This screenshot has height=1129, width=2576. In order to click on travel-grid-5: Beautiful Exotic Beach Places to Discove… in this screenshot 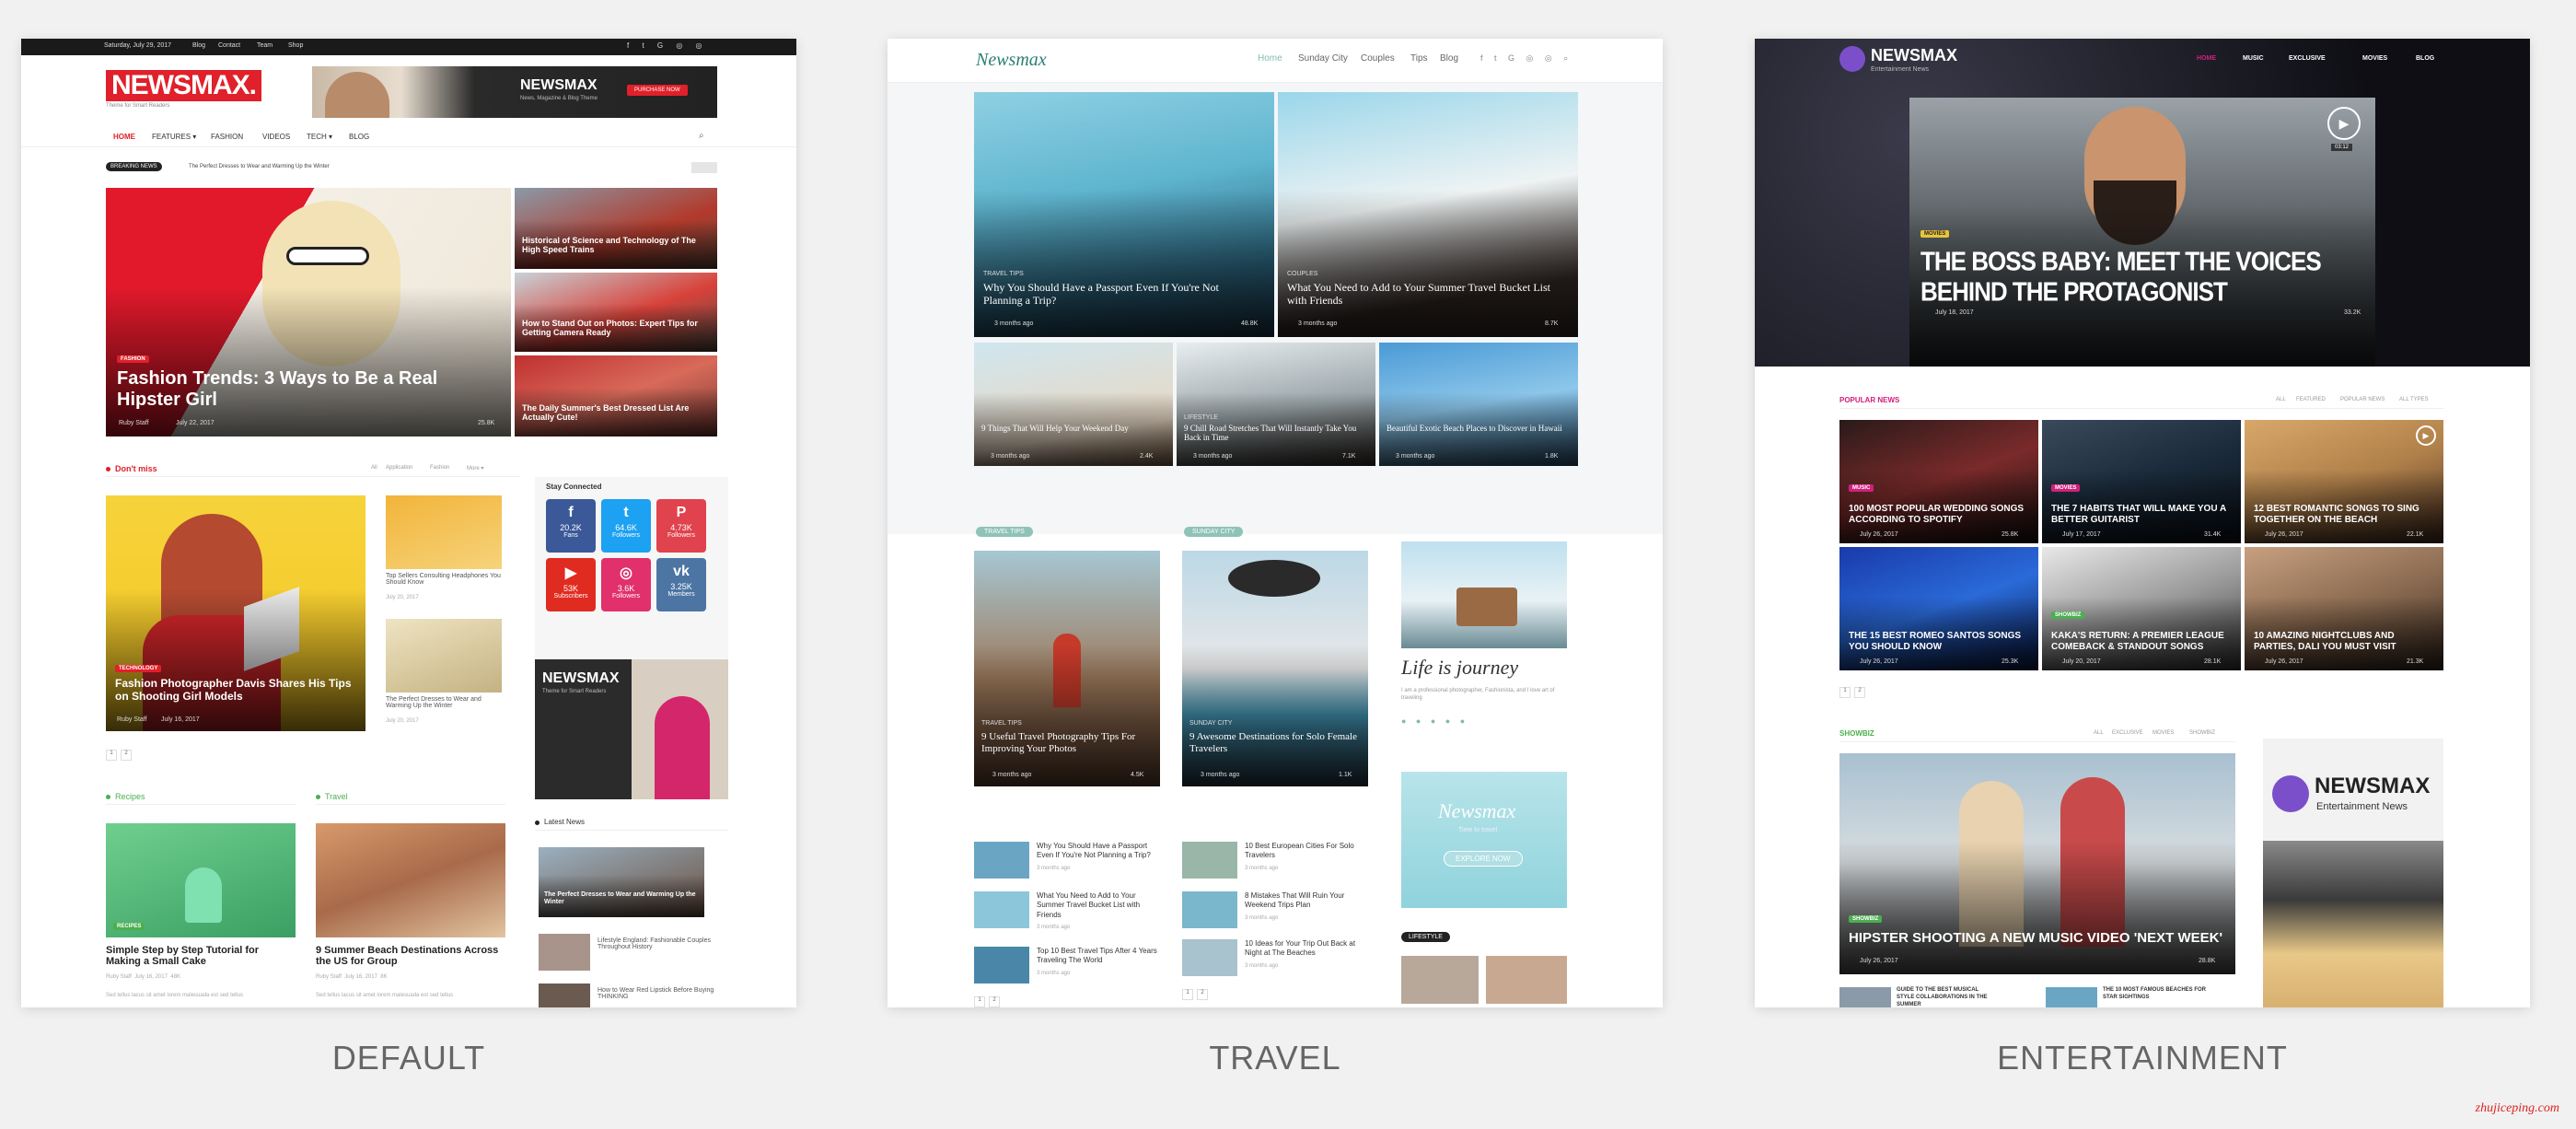, I will do `click(1478, 405)`.